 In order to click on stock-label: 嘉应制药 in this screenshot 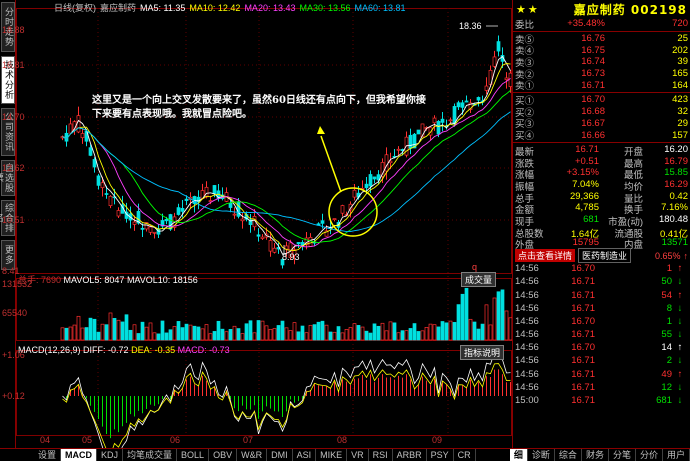, I will do `click(118, 8)`.